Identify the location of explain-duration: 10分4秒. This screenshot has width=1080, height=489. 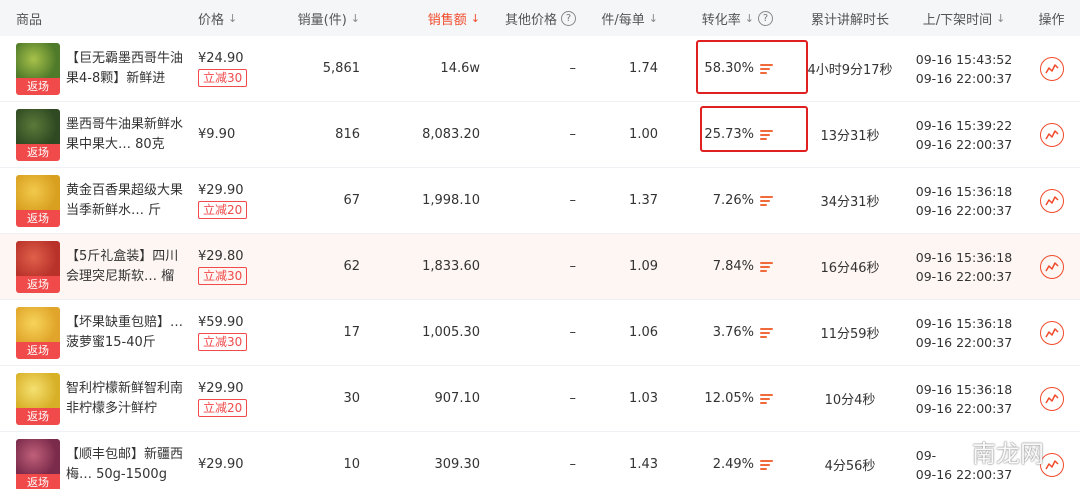
(850, 400).